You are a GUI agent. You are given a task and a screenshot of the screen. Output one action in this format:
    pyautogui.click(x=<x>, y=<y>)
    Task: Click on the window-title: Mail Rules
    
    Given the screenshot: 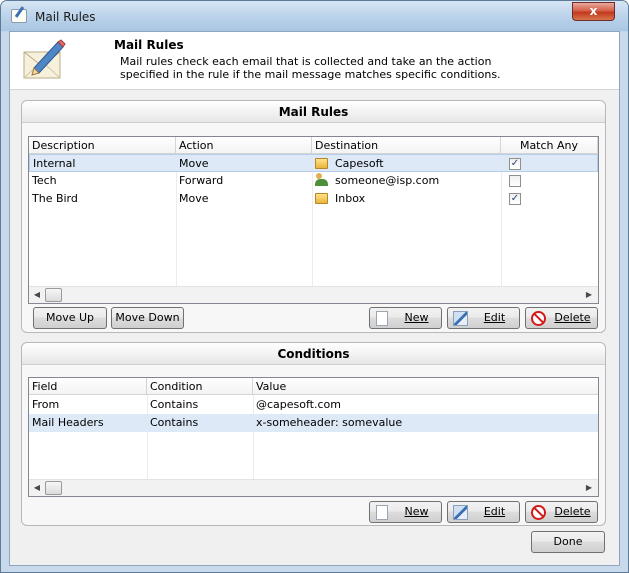 What is the action you would take?
    pyautogui.click(x=65, y=17)
    